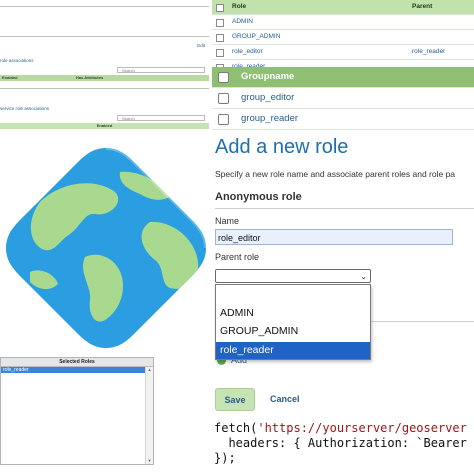 The width and height of the screenshot is (474, 474). What do you see at coordinates (237, 257) in the screenshot?
I see `parent-role-label: Parent role` at bounding box center [237, 257].